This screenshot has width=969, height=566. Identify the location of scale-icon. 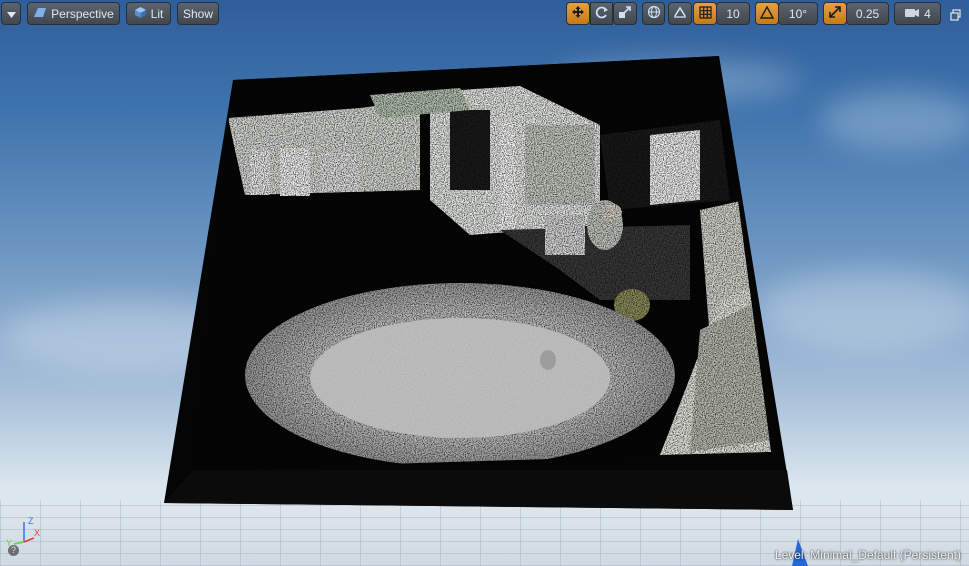
(625, 13).